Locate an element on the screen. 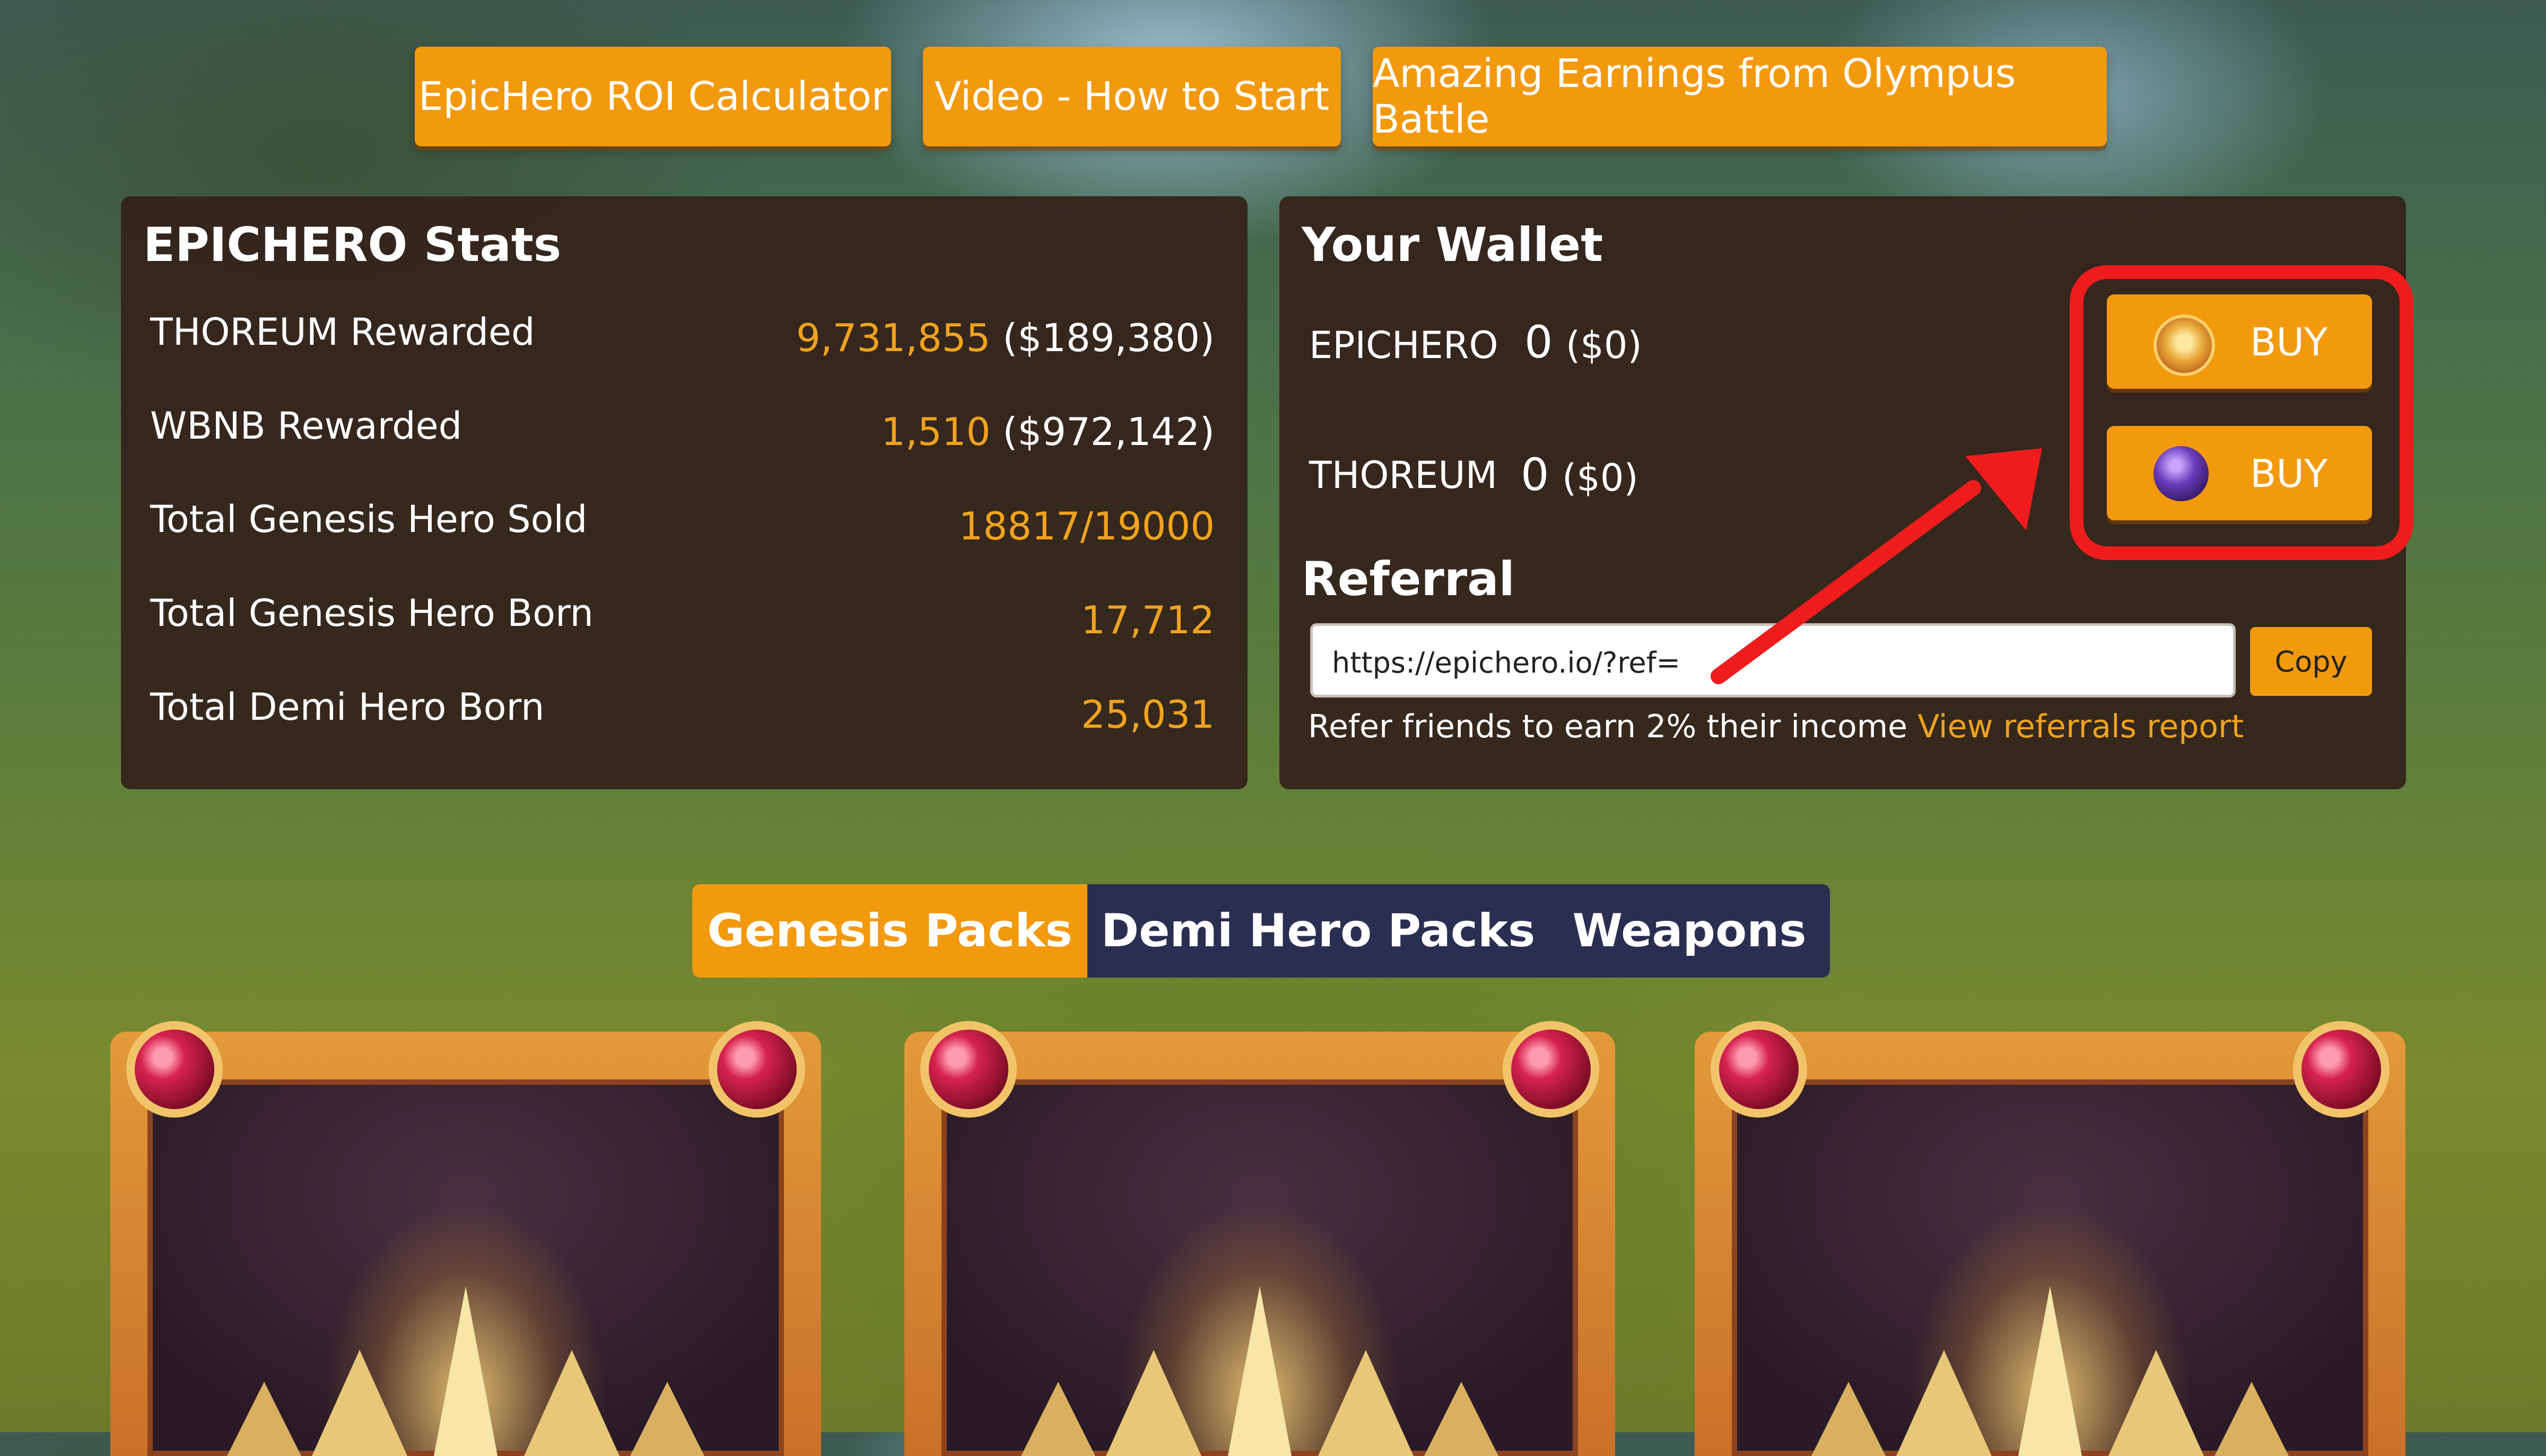 The image size is (2546, 1456). pack-tabs: Genesis Packs Demi Hero Packs Weapons is located at coordinates (1261, 931).